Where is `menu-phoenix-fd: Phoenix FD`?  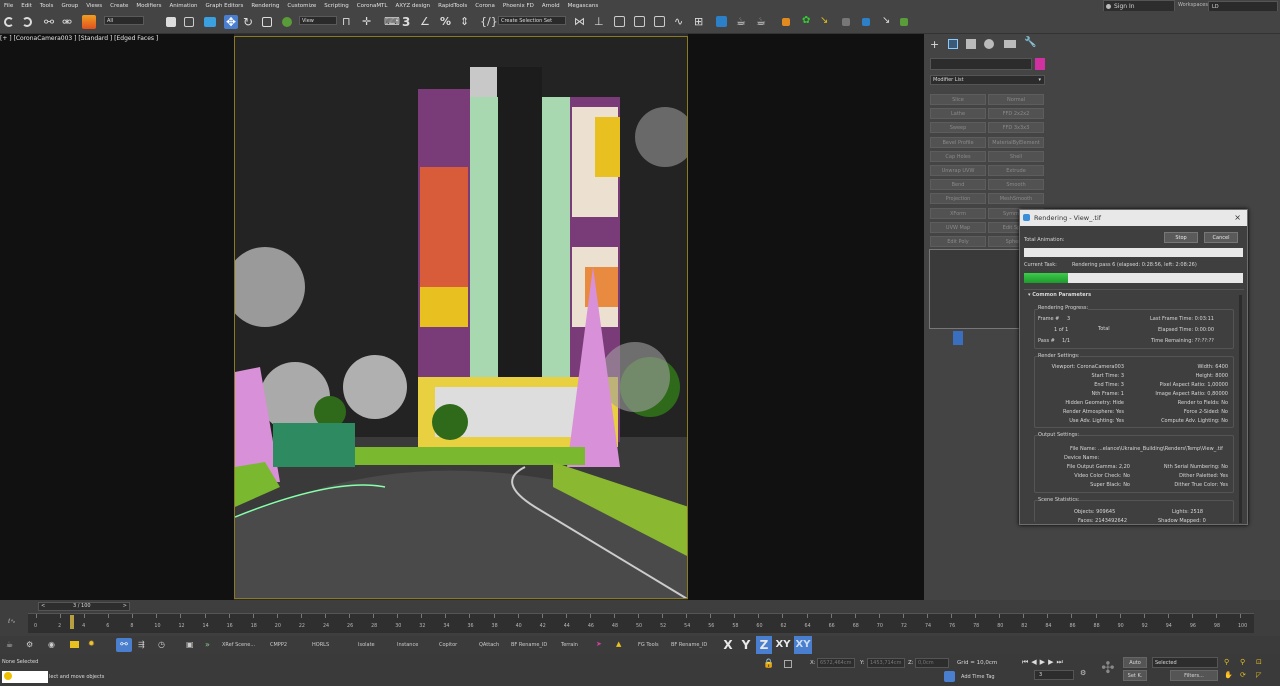
menu-phoenix-fd: Phoenix FD is located at coordinates (518, 6).